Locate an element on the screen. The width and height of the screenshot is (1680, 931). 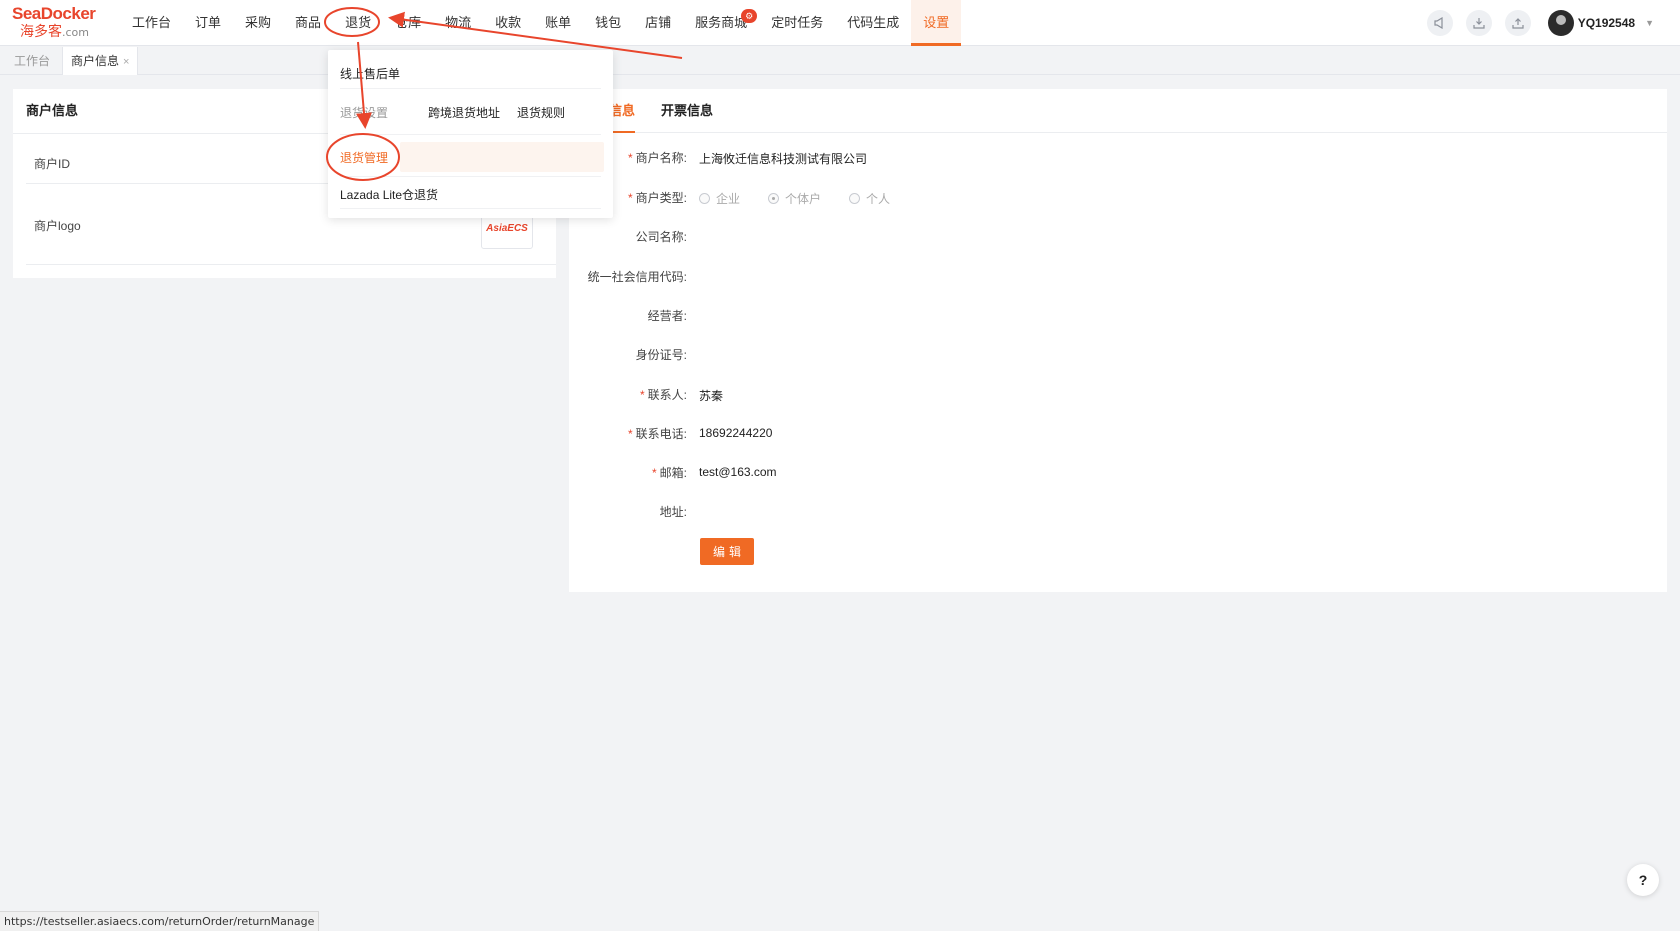
credit-code-label: 统一社会信用代码: is located at coordinates (637, 277).